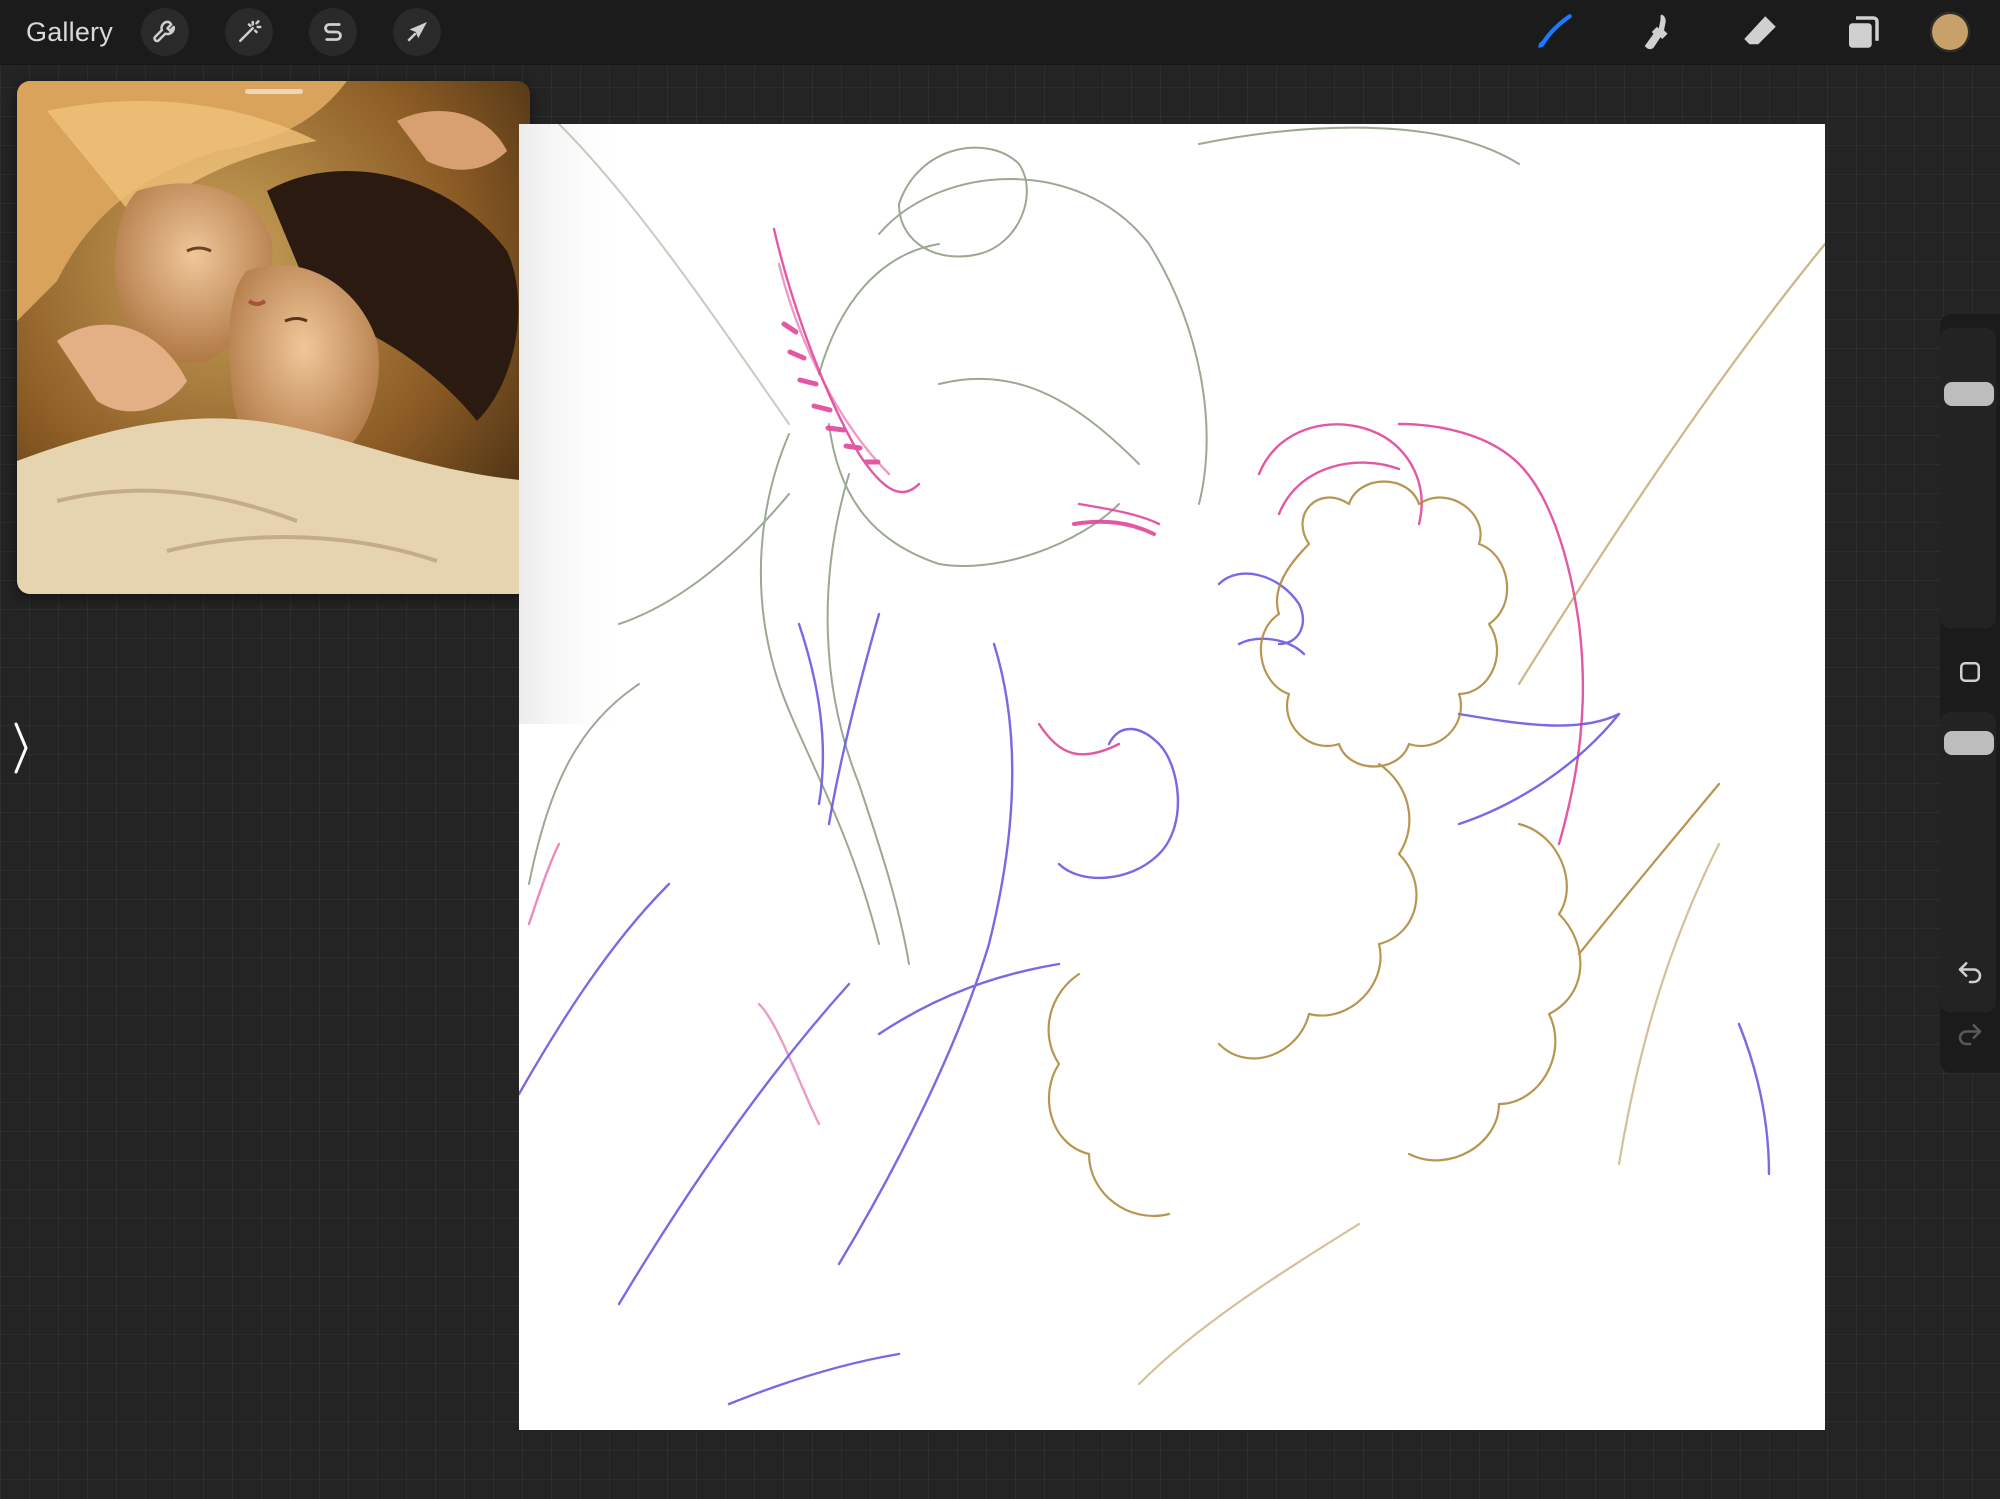  I want to click on side-toolbar, so click(1970, 693).